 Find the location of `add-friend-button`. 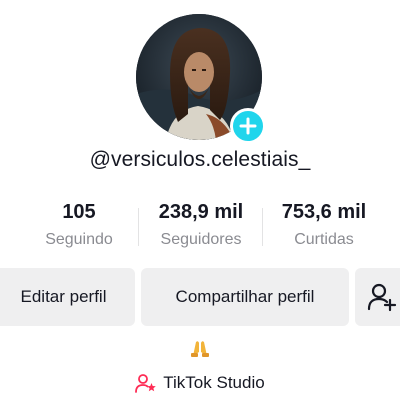

add-friend-button is located at coordinates (377, 297).